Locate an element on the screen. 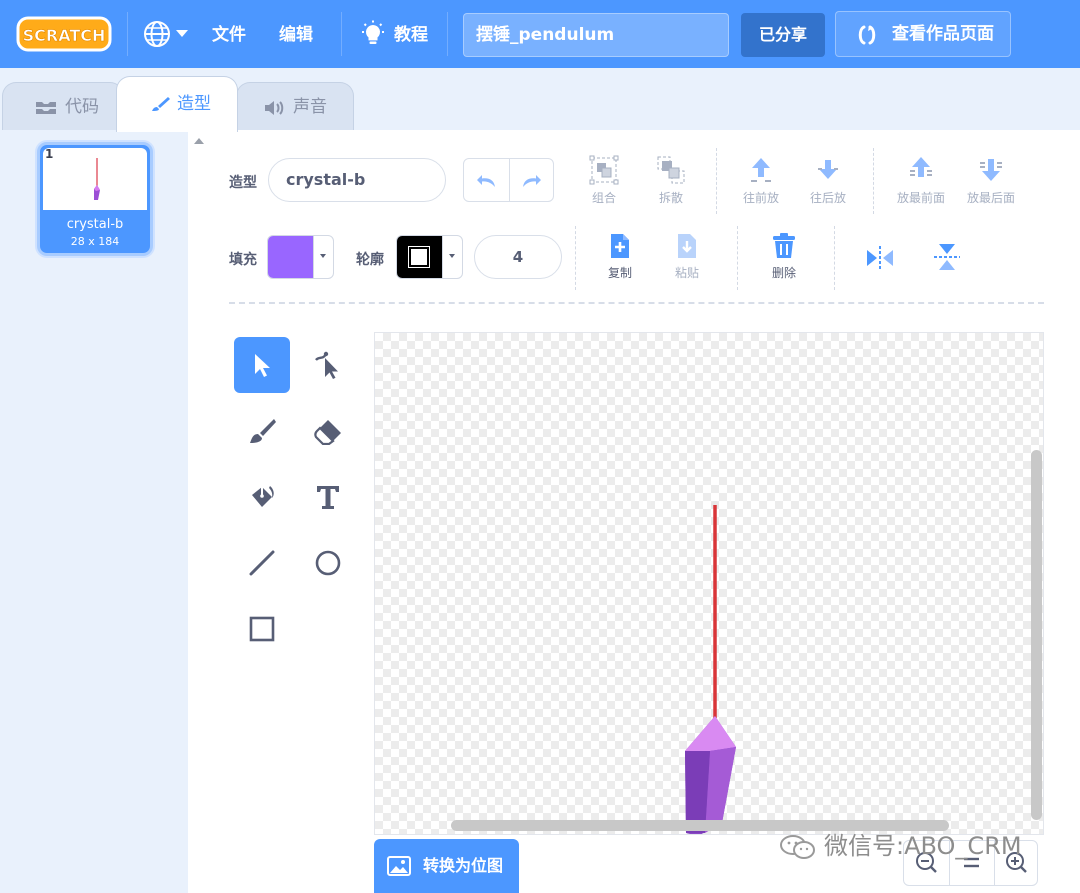 The image size is (1080, 893). tab-costumes: 造型 is located at coordinates (177, 104).